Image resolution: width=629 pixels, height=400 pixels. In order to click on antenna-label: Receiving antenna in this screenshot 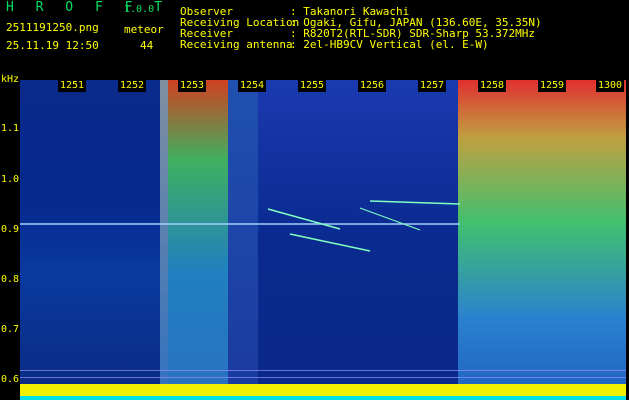, I will do `click(236, 44)`.